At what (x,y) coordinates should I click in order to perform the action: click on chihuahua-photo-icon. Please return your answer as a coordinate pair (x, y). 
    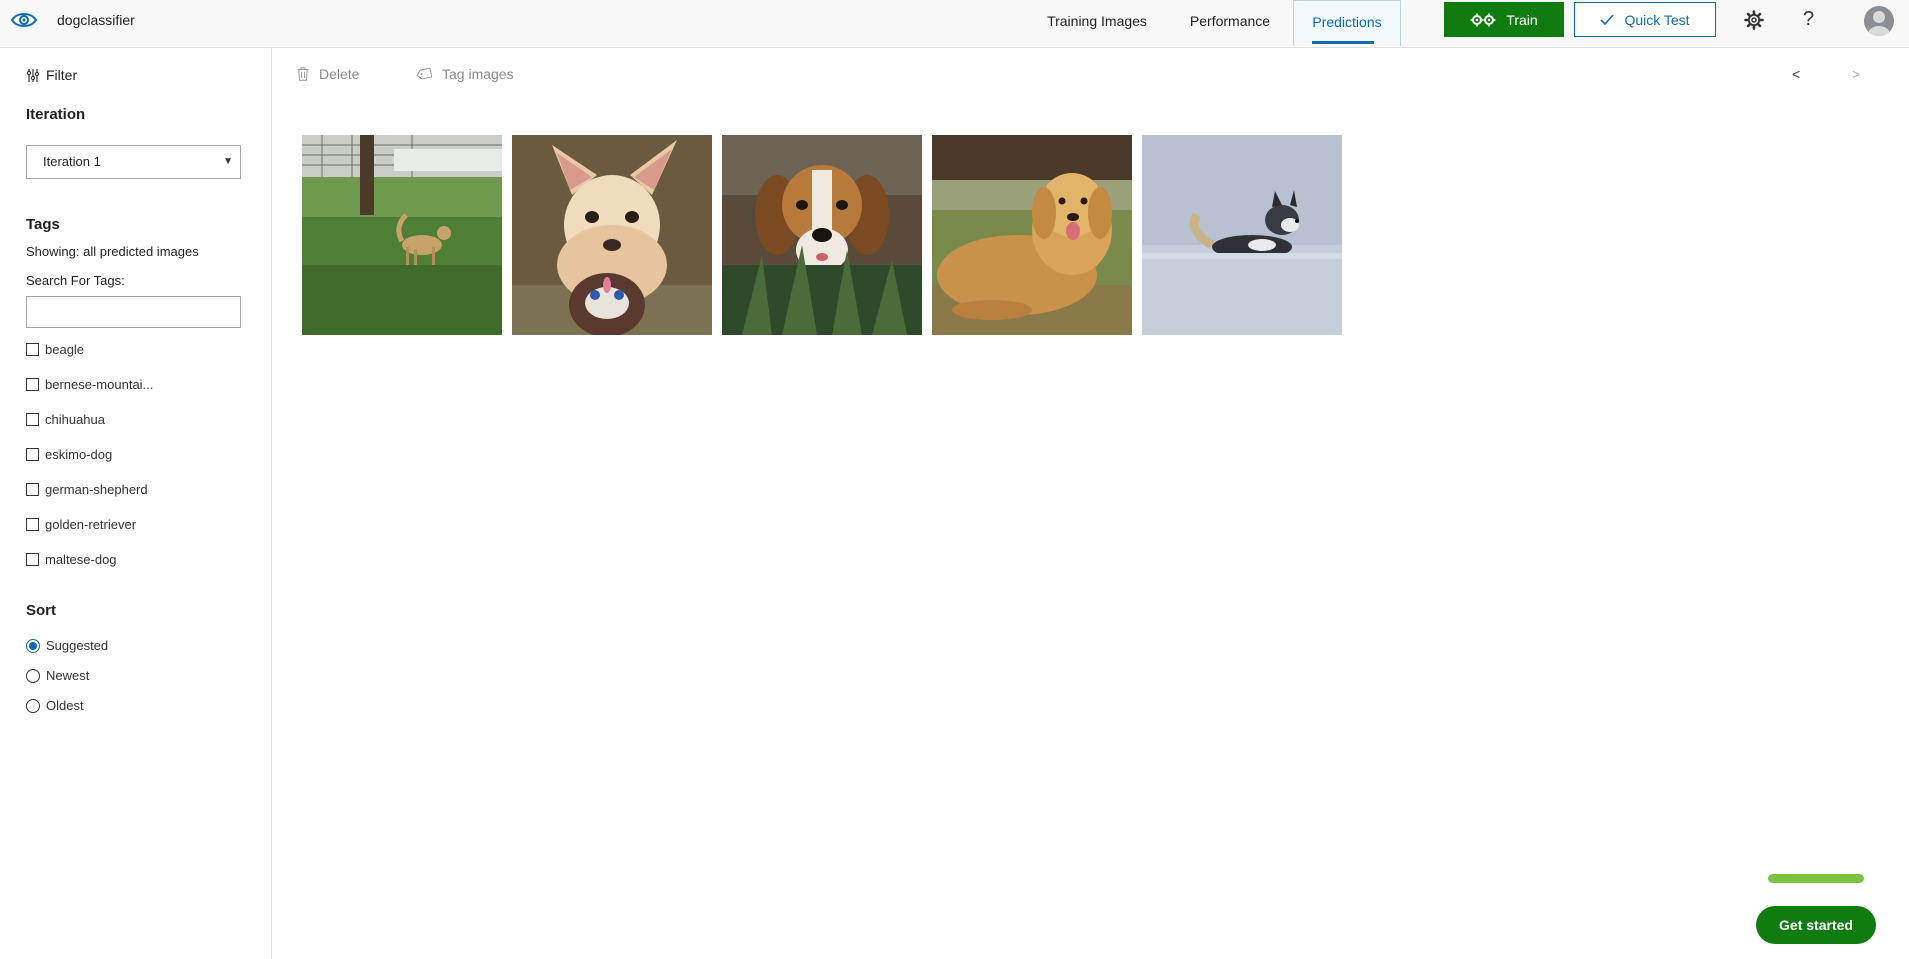
    Looking at the image, I should click on (612, 235).